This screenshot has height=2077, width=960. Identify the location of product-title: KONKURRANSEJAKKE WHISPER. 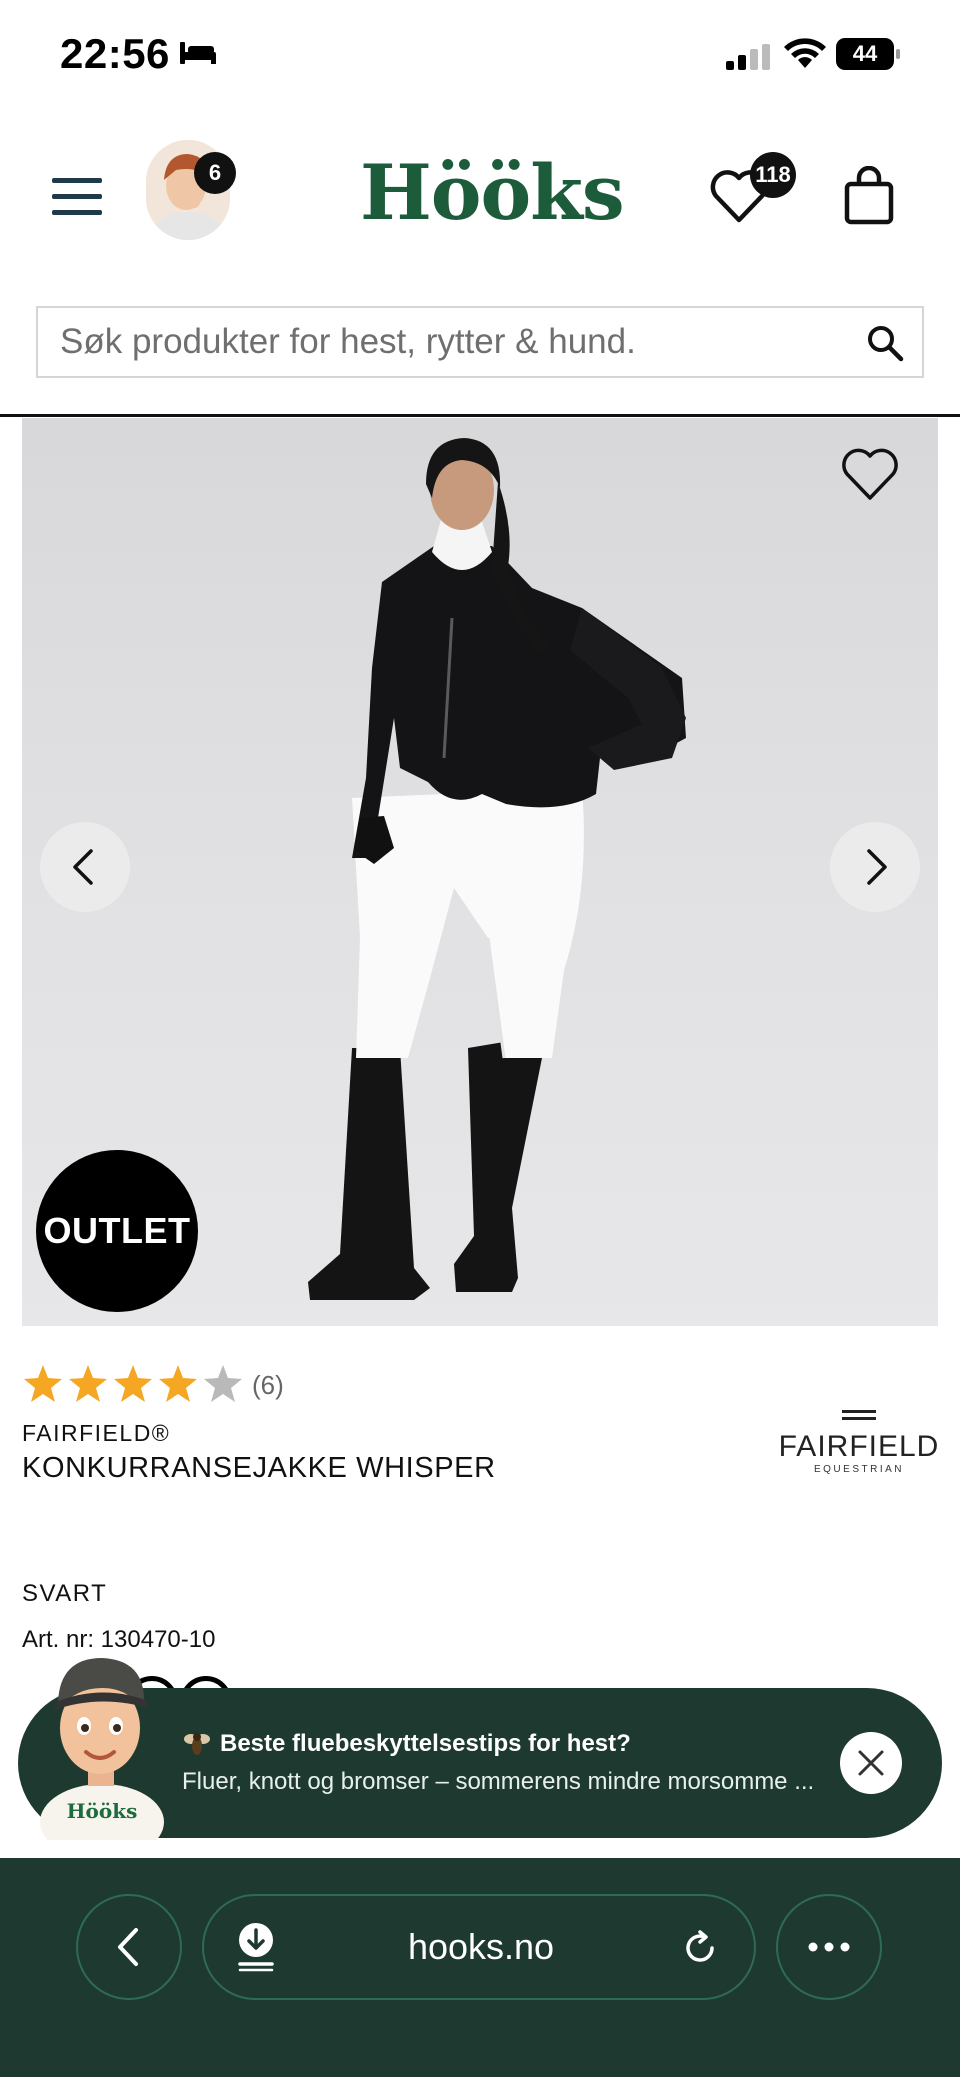
(259, 1468).